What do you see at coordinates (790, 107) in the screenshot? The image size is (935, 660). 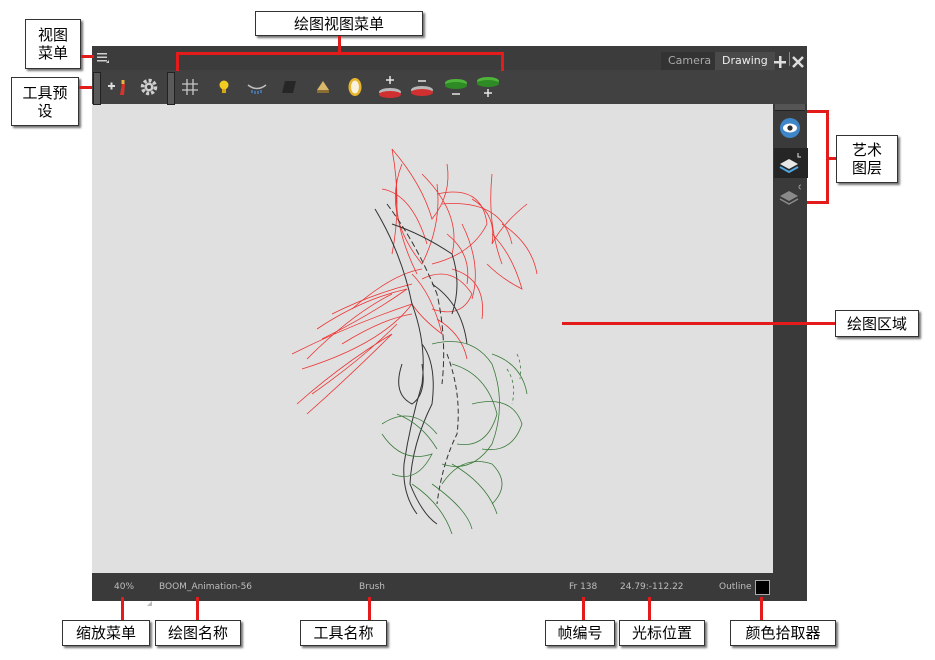 I see `panel-handle` at bounding box center [790, 107].